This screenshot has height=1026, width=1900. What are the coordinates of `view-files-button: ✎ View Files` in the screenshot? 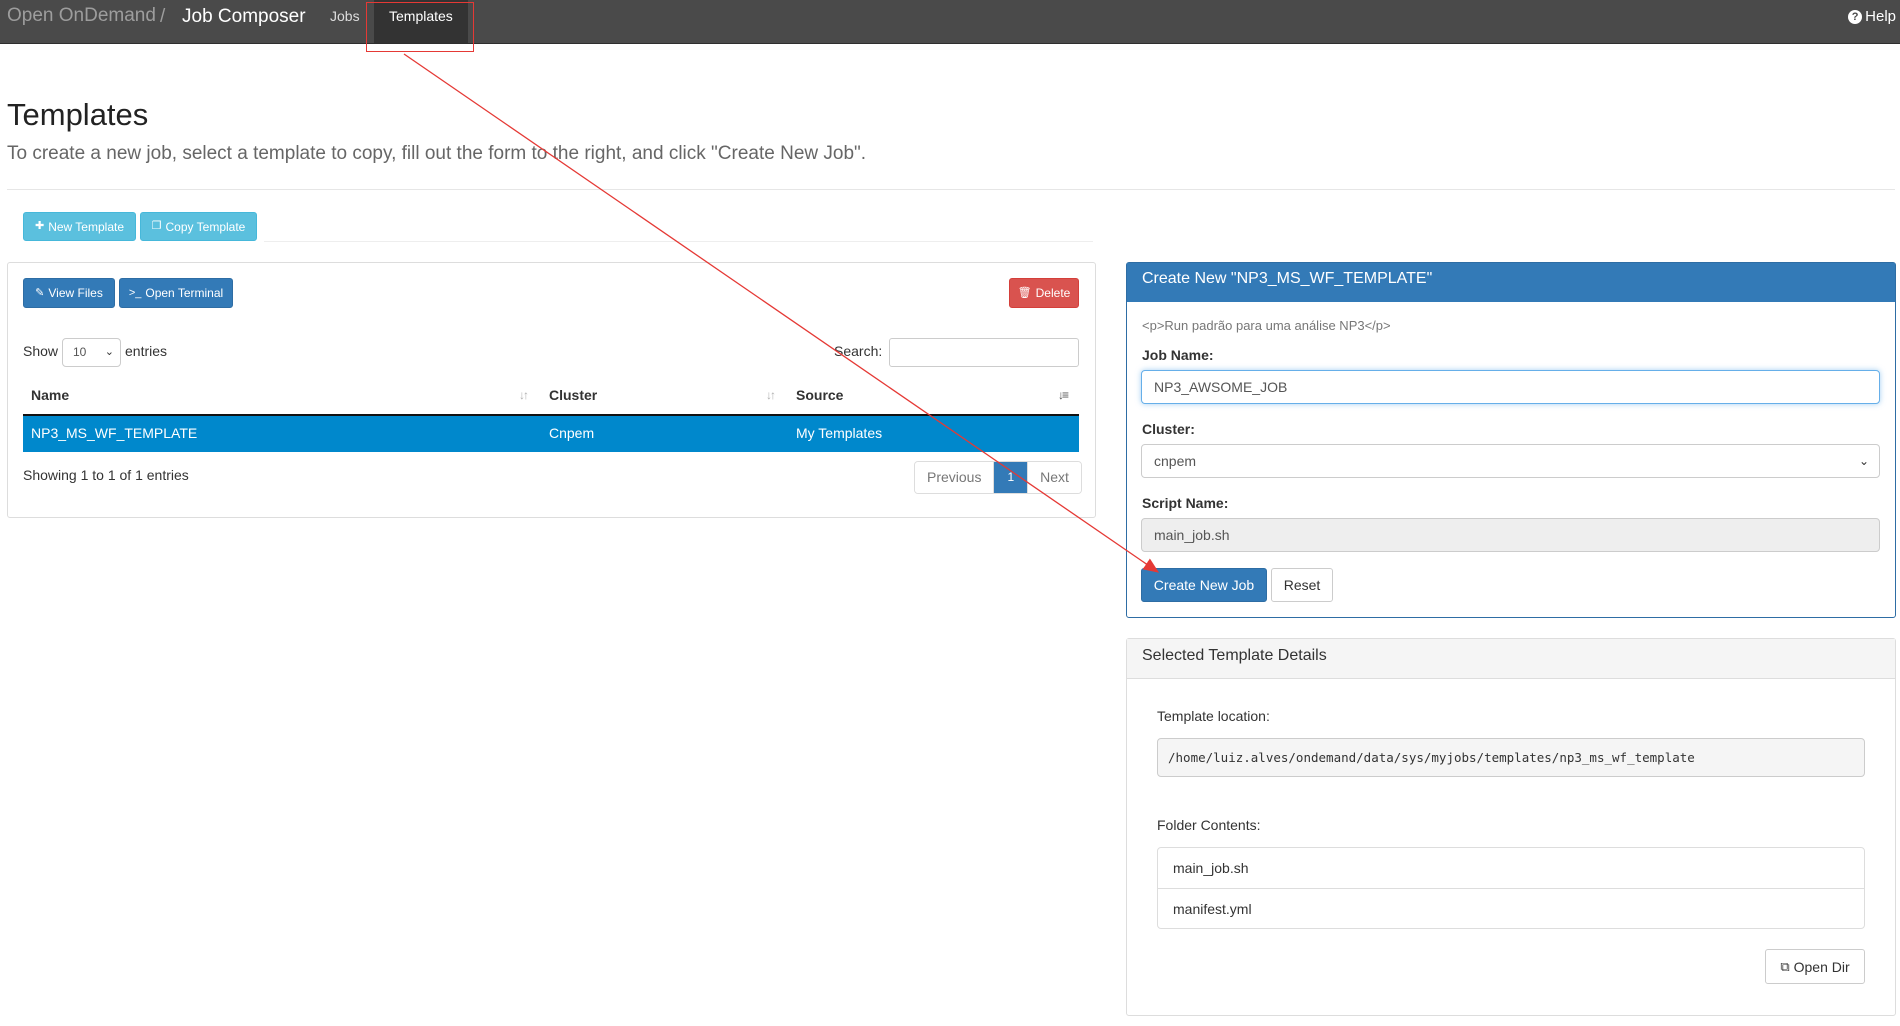 It's located at (69, 293).